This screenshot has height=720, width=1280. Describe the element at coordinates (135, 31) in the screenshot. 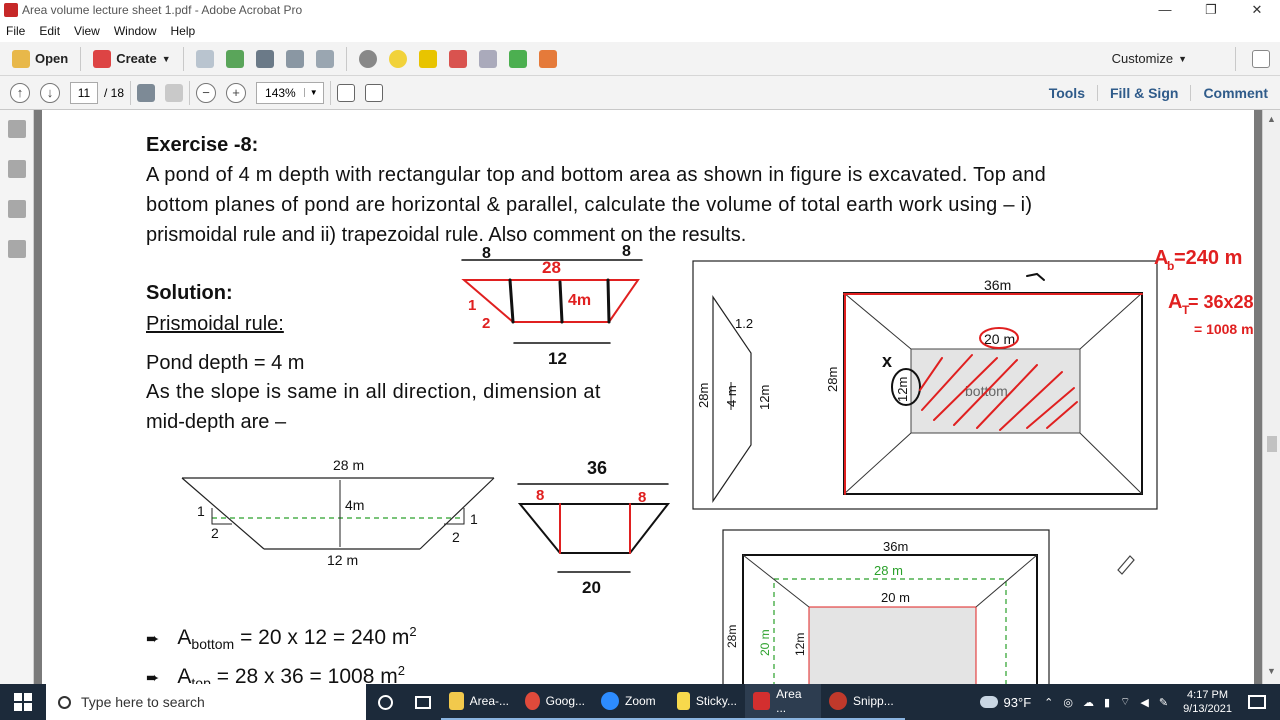

I see `menu-window: Window` at that location.